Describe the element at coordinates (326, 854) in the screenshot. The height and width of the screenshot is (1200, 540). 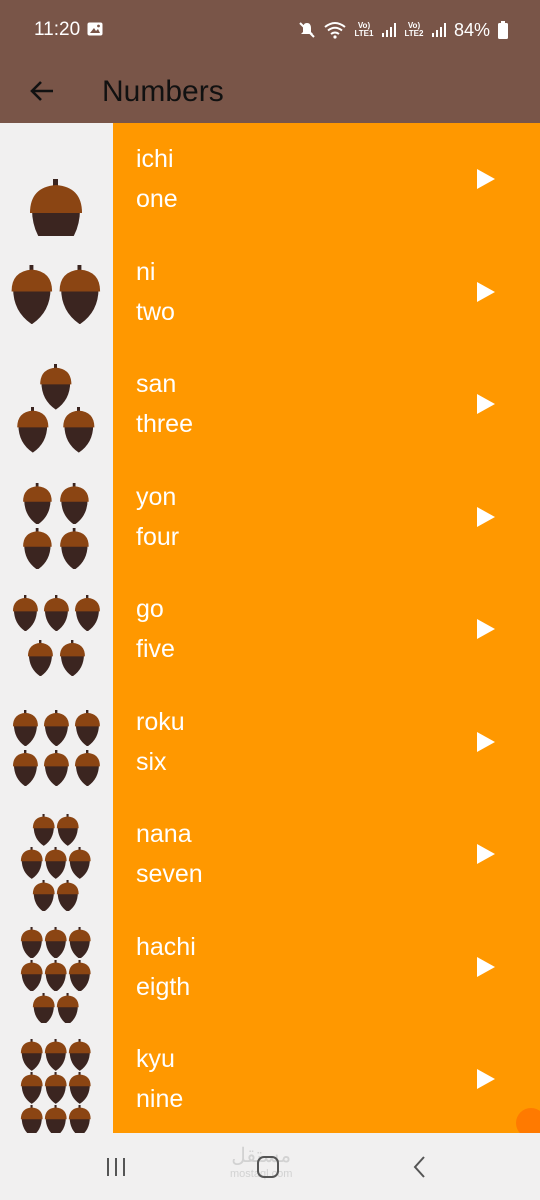
I see `number-text-area: nana seven` at that location.